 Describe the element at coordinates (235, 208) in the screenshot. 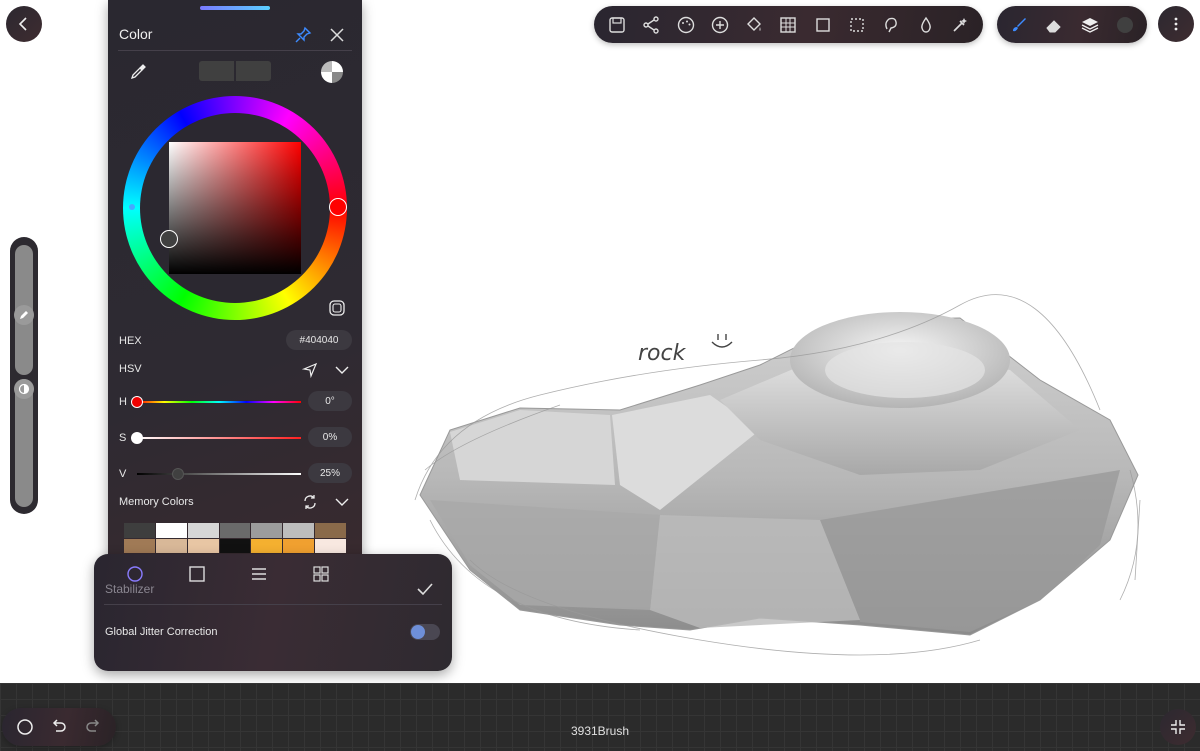

I see `saturation-value-square` at that location.